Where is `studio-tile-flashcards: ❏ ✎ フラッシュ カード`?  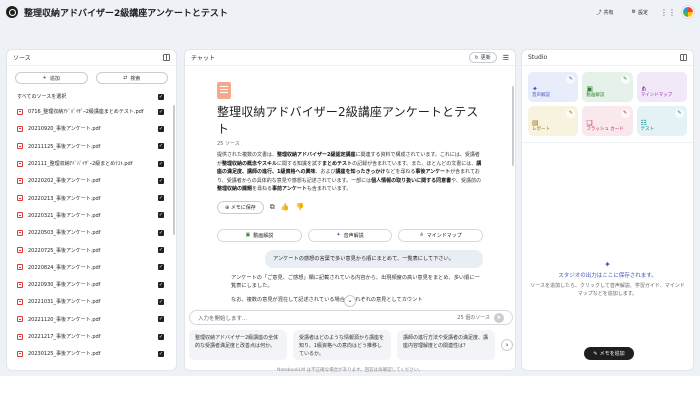 studio-tile-flashcards: ❏ ✎ フラッシュ カード is located at coordinates (607, 121).